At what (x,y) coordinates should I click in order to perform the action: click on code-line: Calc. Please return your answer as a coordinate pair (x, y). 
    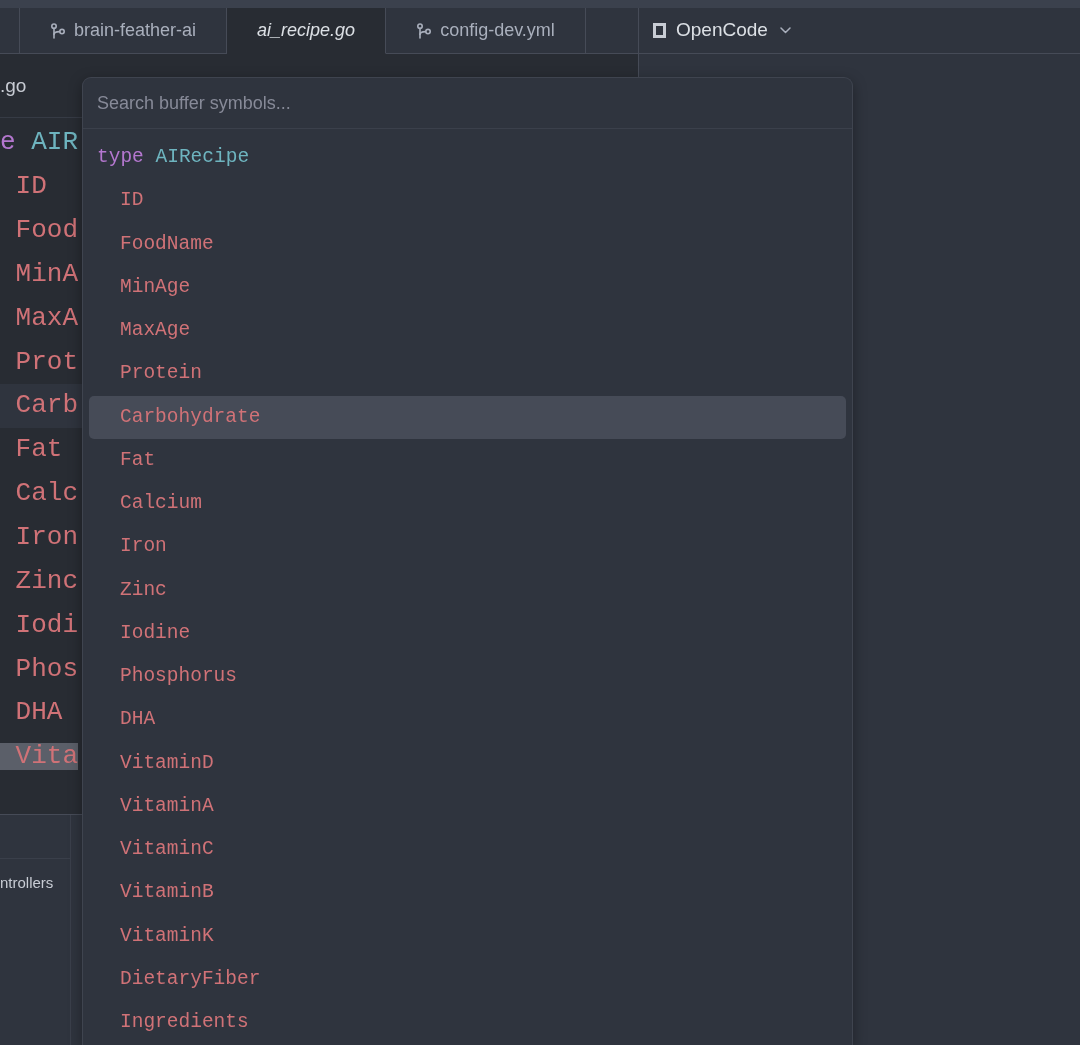
    Looking at the image, I should click on (46, 494).